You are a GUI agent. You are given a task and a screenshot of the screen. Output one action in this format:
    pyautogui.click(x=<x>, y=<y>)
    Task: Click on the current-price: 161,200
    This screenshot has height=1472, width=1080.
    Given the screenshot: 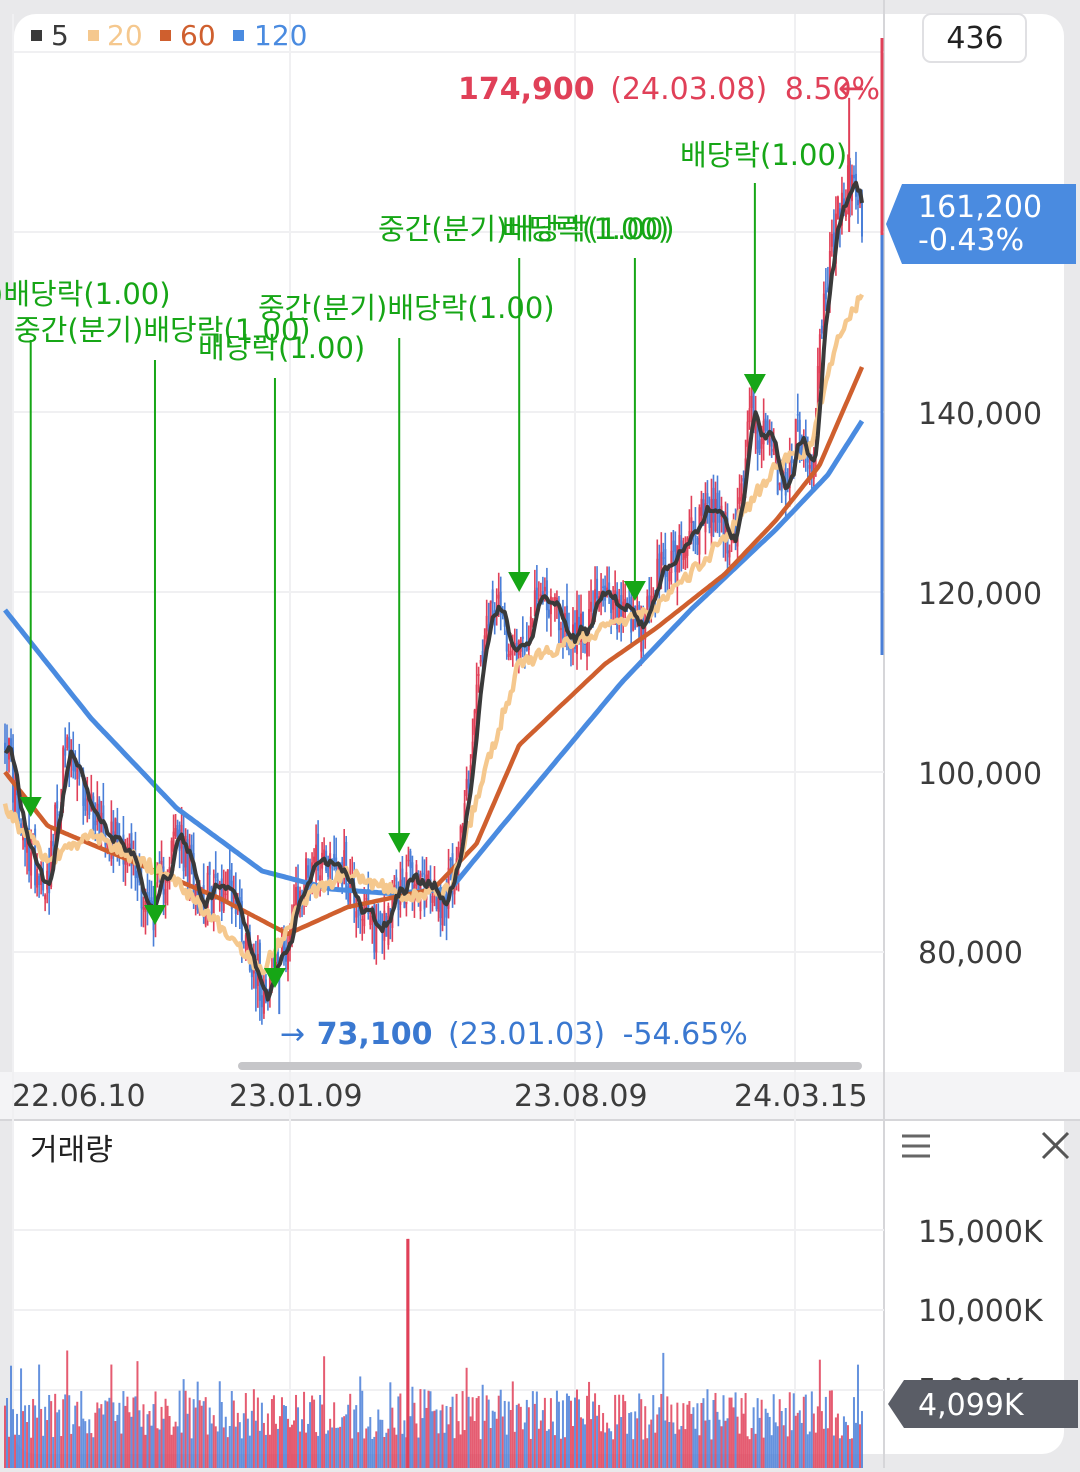 What is the action you would take?
    pyautogui.click(x=980, y=207)
    